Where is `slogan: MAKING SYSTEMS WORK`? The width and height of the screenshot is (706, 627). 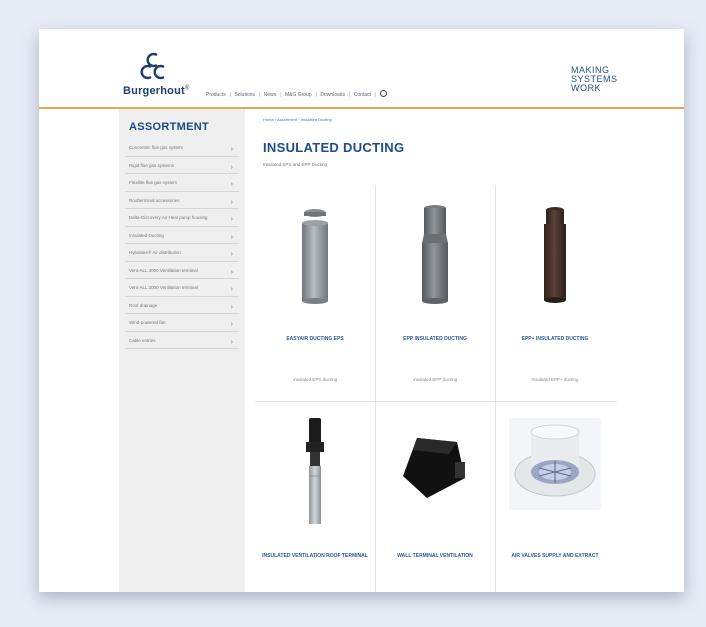 slogan: MAKING SYSTEMS WORK is located at coordinates (594, 79).